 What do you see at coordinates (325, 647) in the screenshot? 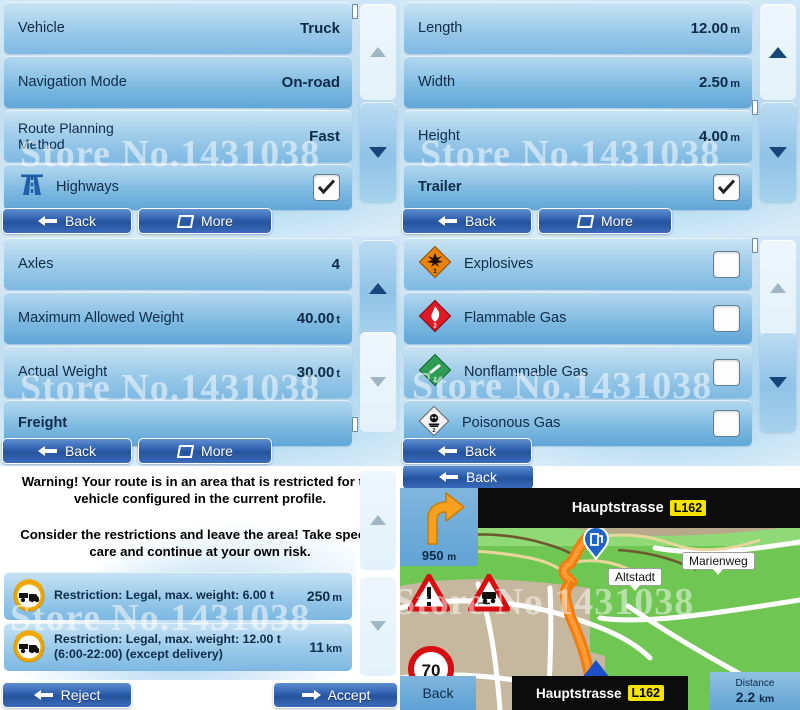
I see `restriction-distance: 11 km` at bounding box center [325, 647].